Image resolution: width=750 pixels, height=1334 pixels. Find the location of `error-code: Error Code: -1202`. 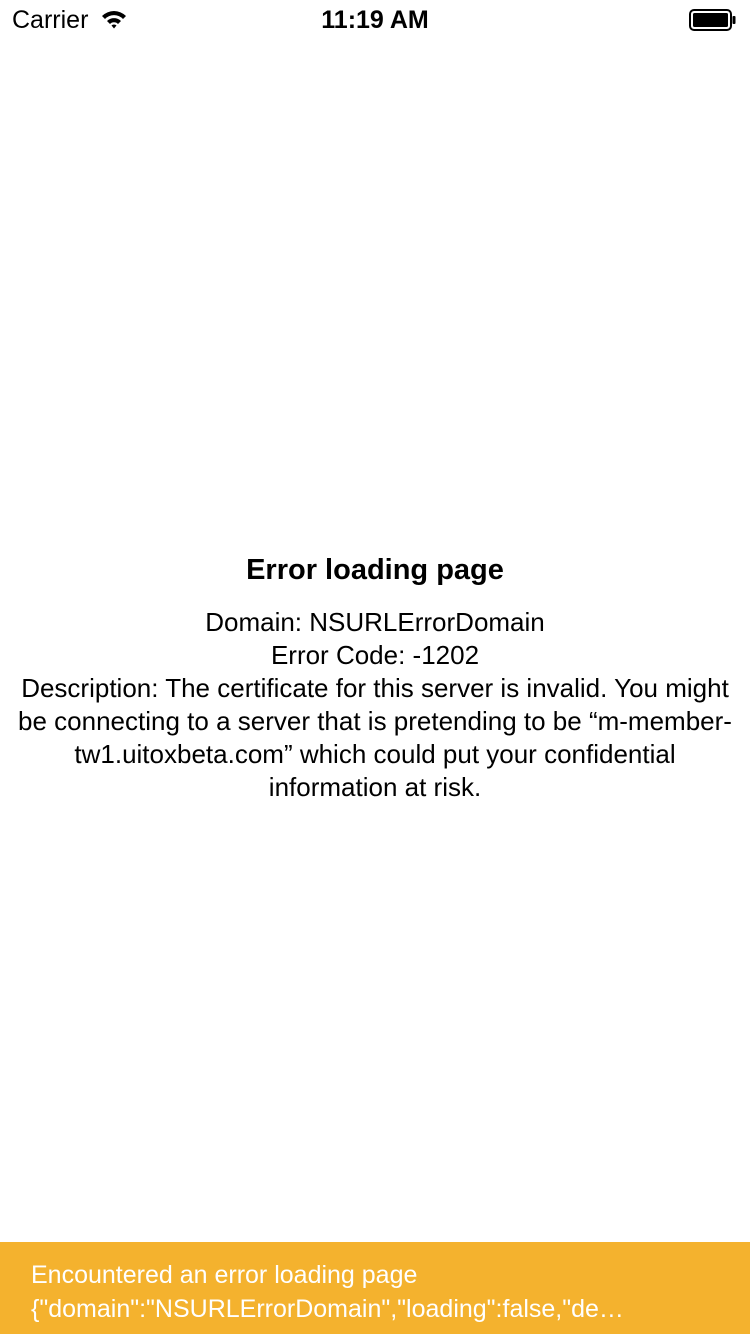

error-code: Error Code: -1202 is located at coordinates (375, 655).